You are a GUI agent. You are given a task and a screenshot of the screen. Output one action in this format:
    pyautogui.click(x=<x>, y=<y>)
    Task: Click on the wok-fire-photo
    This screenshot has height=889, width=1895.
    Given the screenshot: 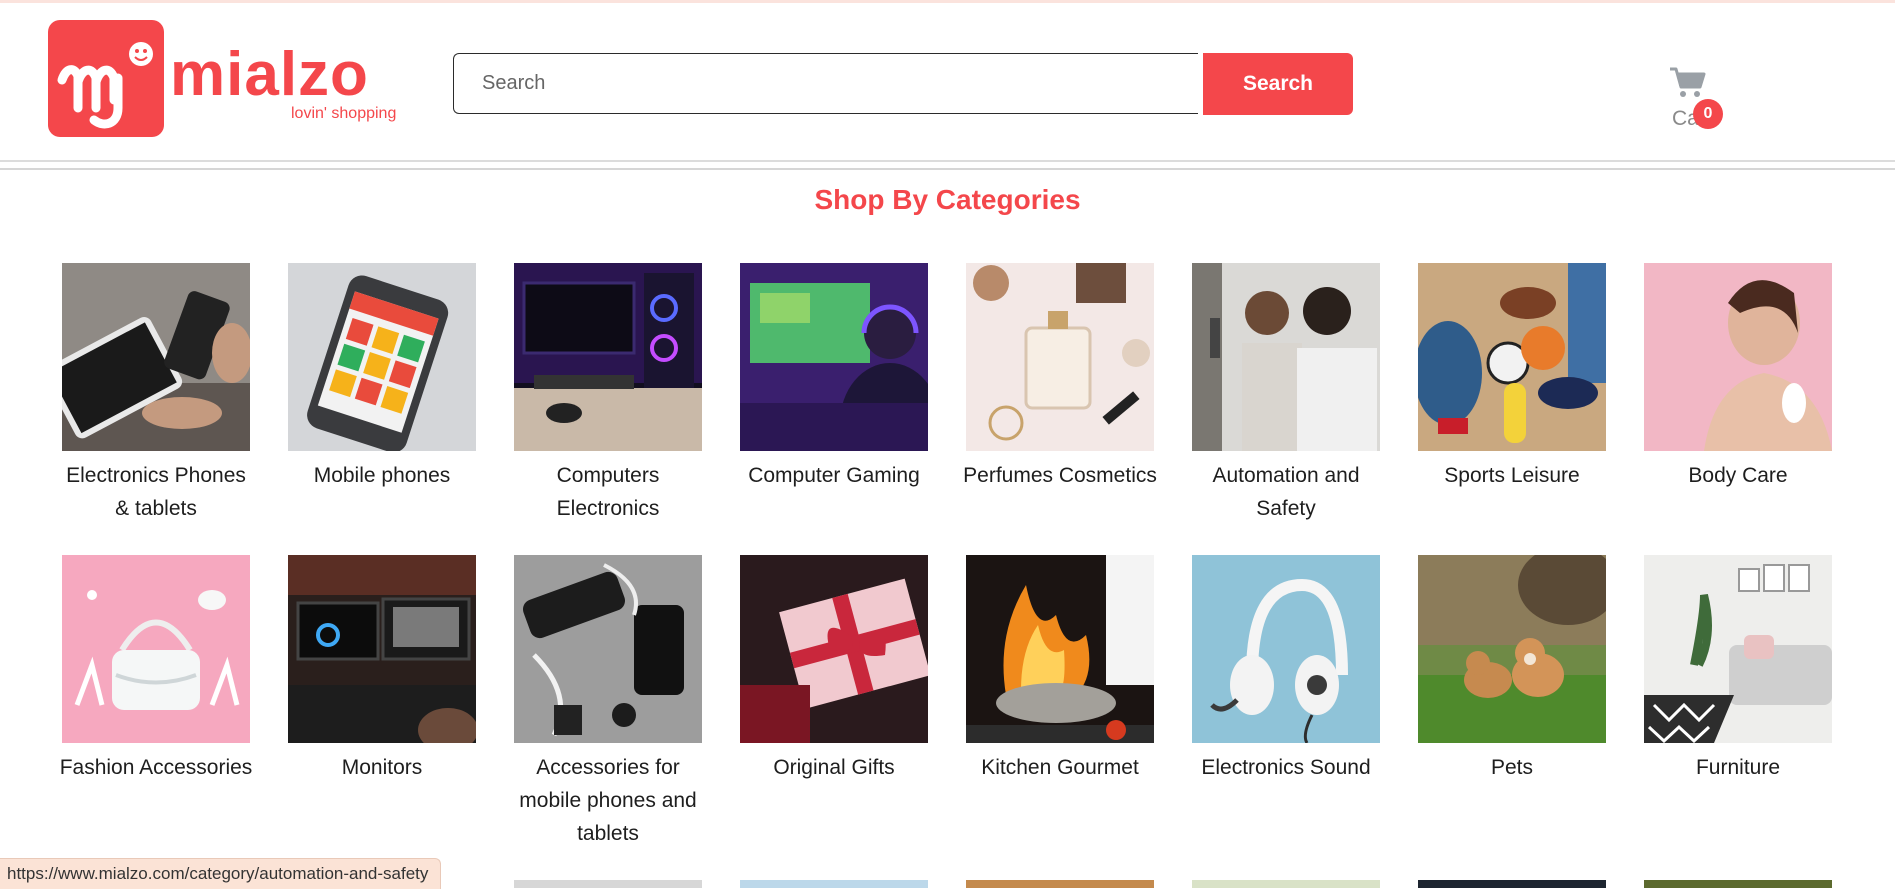 What is the action you would take?
    pyautogui.click(x=1060, y=649)
    